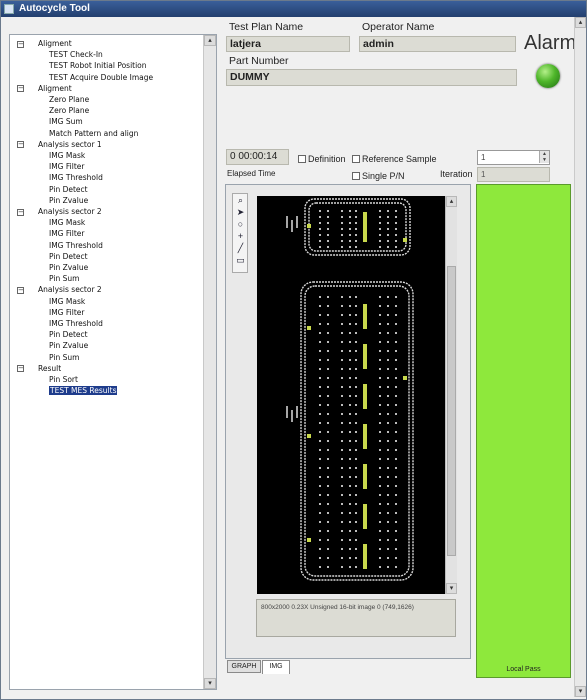  I want to click on definition-checkbox, so click(302, 159).